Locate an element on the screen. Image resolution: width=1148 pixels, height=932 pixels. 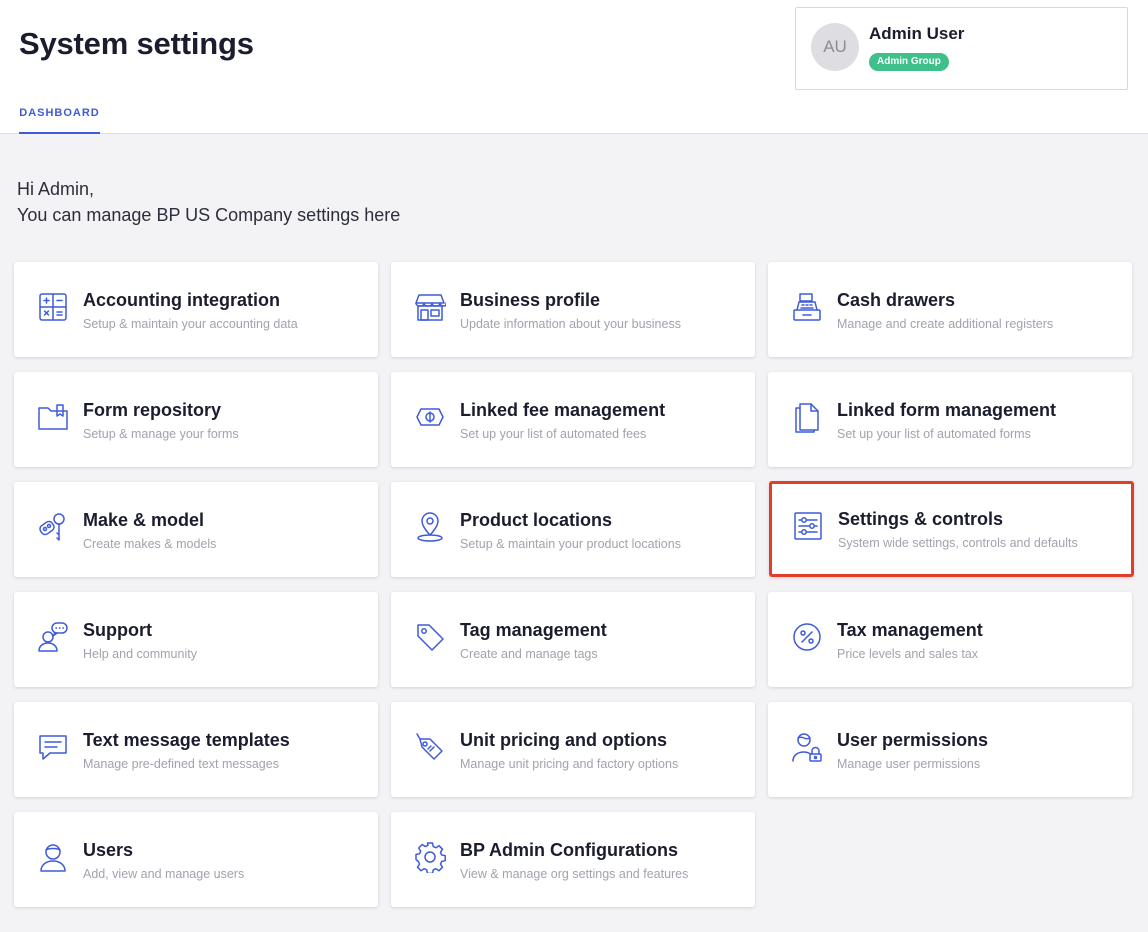
tile-subtitle: View & manage org settings and features is located at coordinates (574, 874).